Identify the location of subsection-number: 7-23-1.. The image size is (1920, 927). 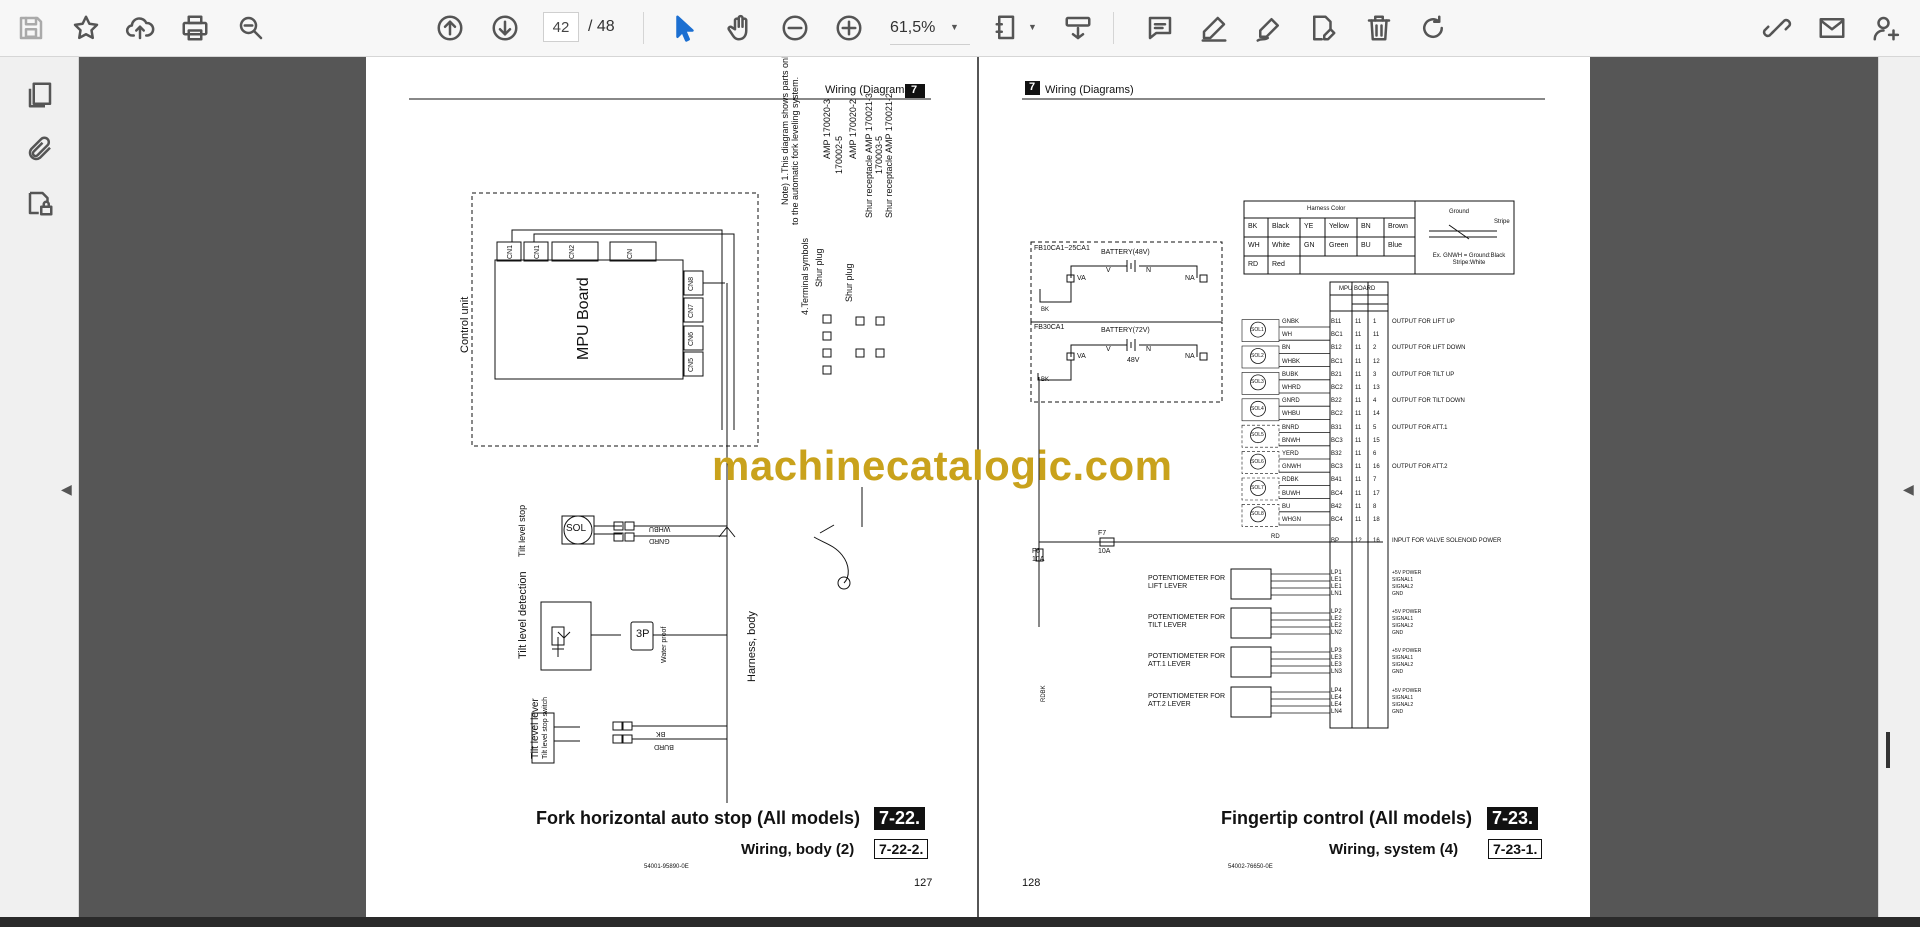
(1515, 849).